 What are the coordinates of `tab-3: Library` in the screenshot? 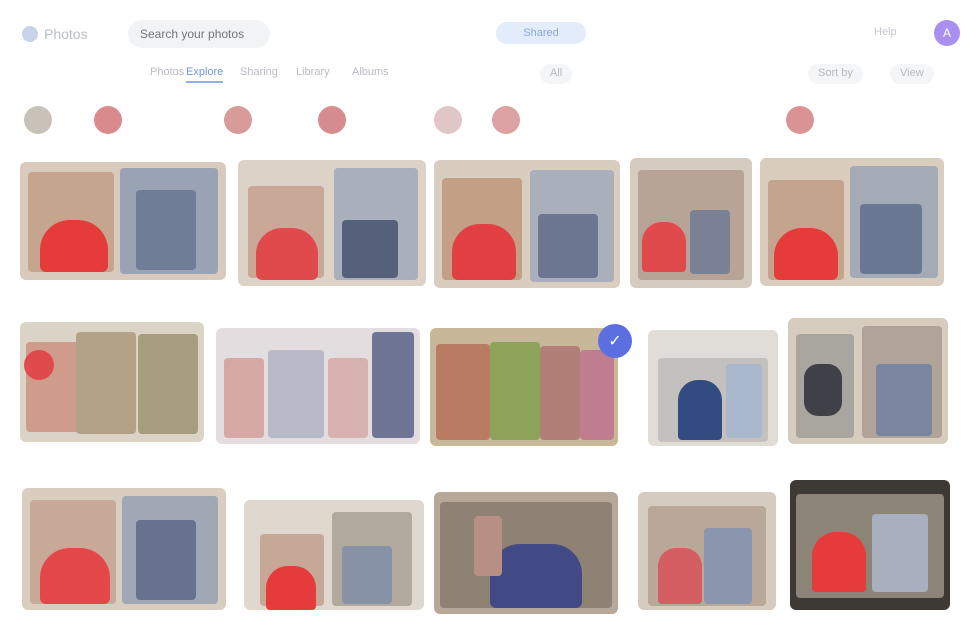 It's located at (313, 72).